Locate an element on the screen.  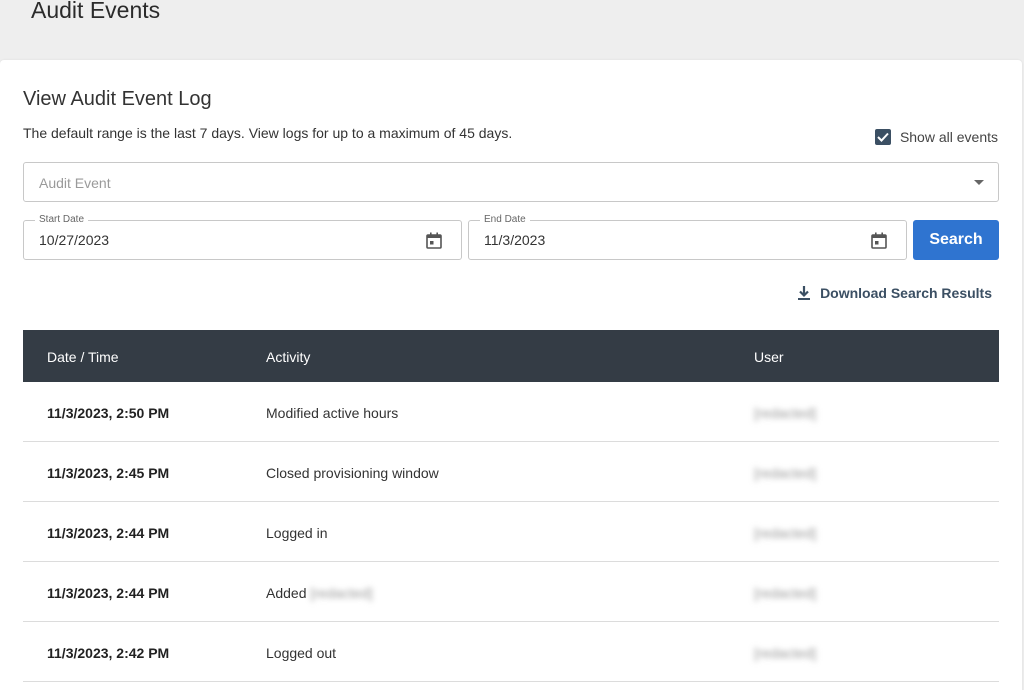
column-header-activity: Activity is located at coordinates (288, 357).